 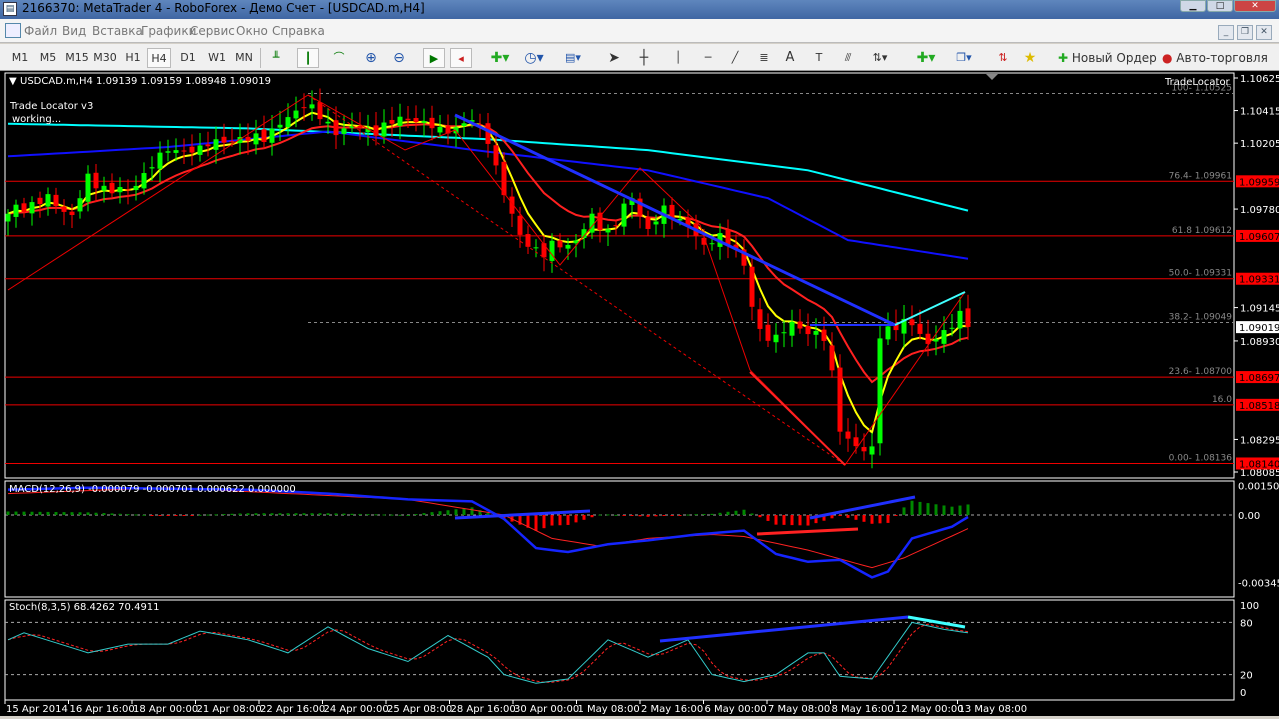 What do you see at coordinates (619, 650) in the screenshot?
I see `stoch-pane-border` at bounding box center [619, 650].